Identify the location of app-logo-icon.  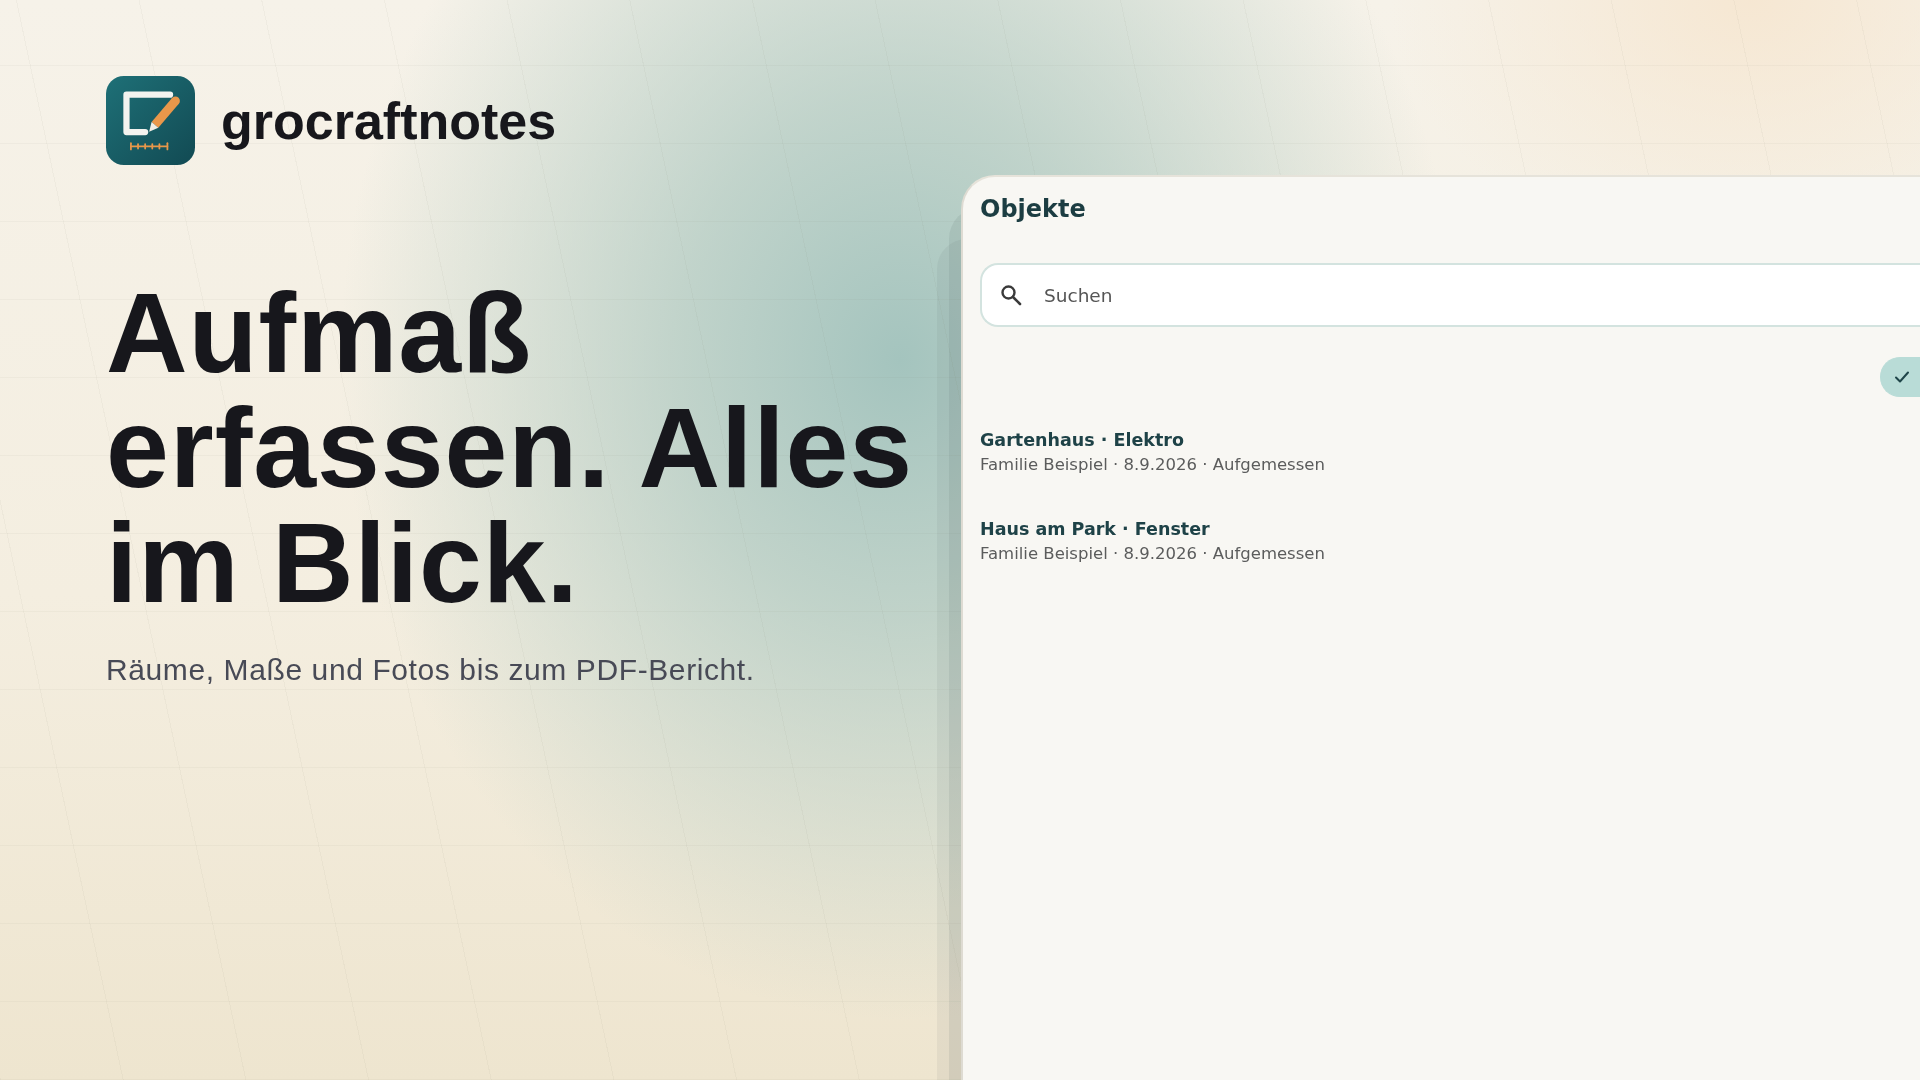
(150, 120).